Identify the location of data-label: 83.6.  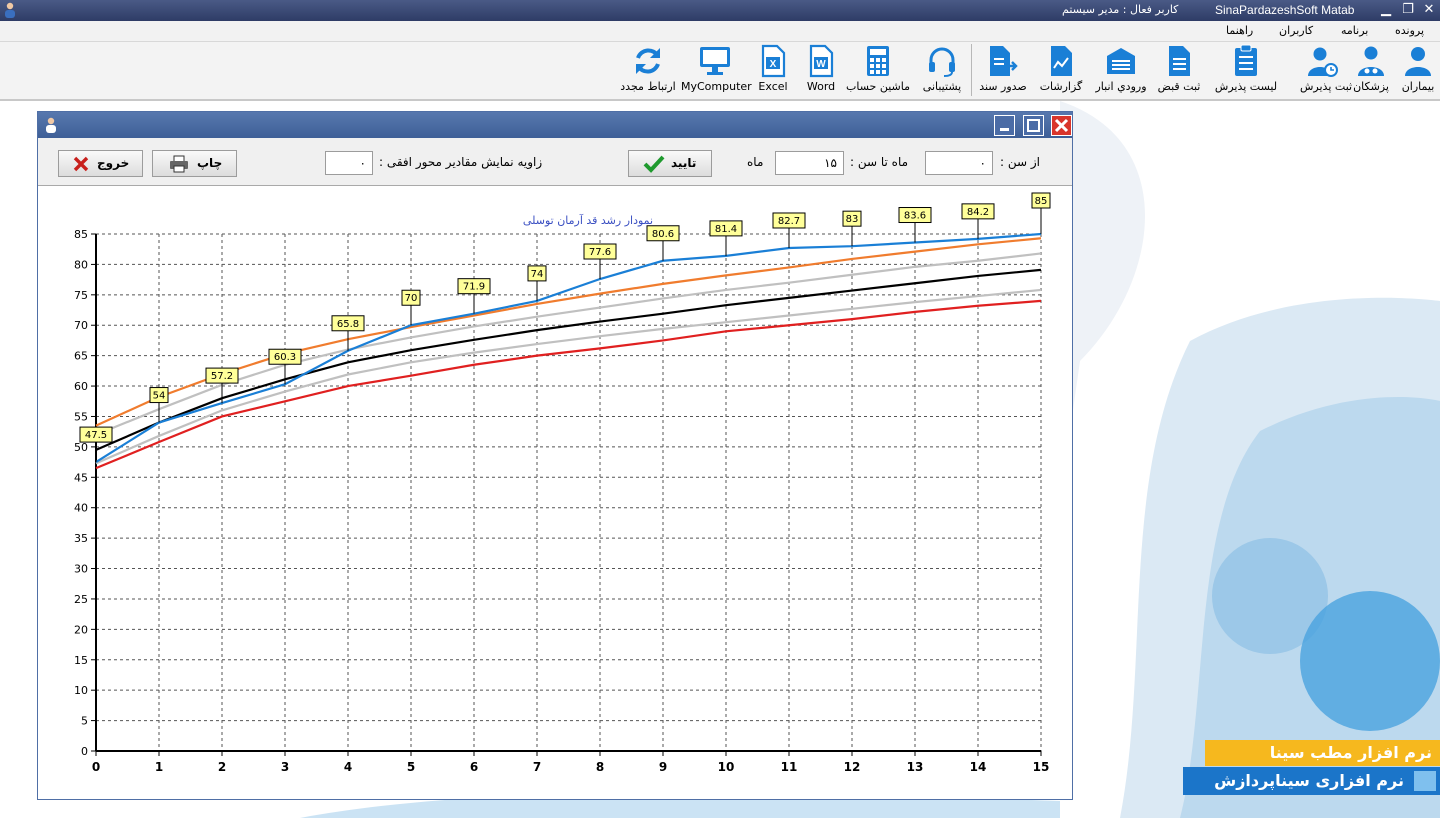
(915, 216).